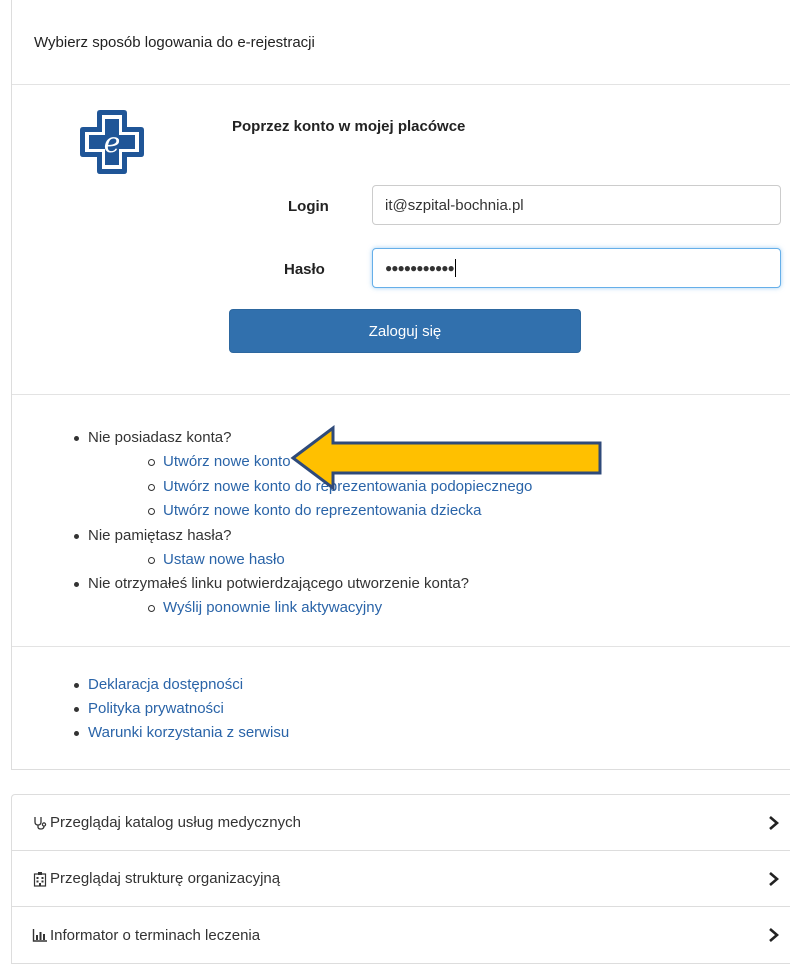 The height and width of the screenshot is (964, 790). What do you see at coordinates (446, 458) in the screenshot?
I see `annotation-arrow-icon` at bounding box center [446, 458].